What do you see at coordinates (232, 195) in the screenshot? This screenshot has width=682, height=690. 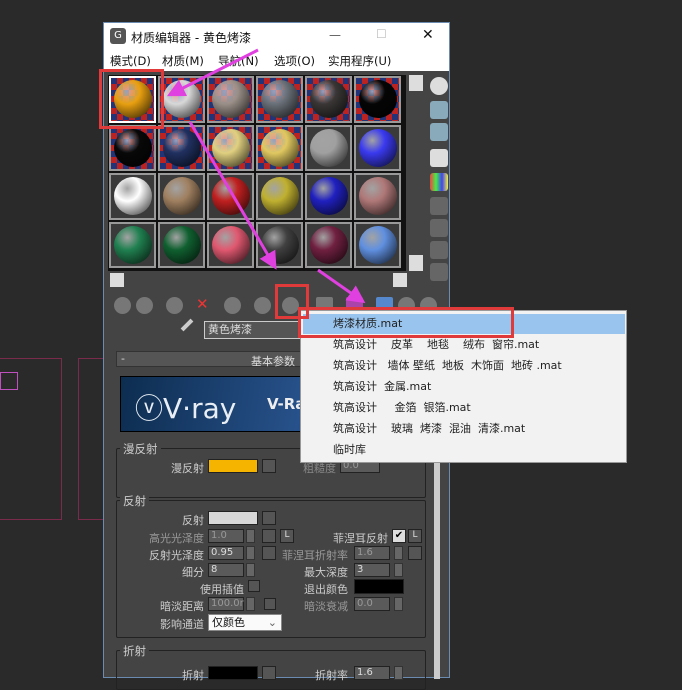 I see `arrow-to-button` at bounding box center [232, 195].